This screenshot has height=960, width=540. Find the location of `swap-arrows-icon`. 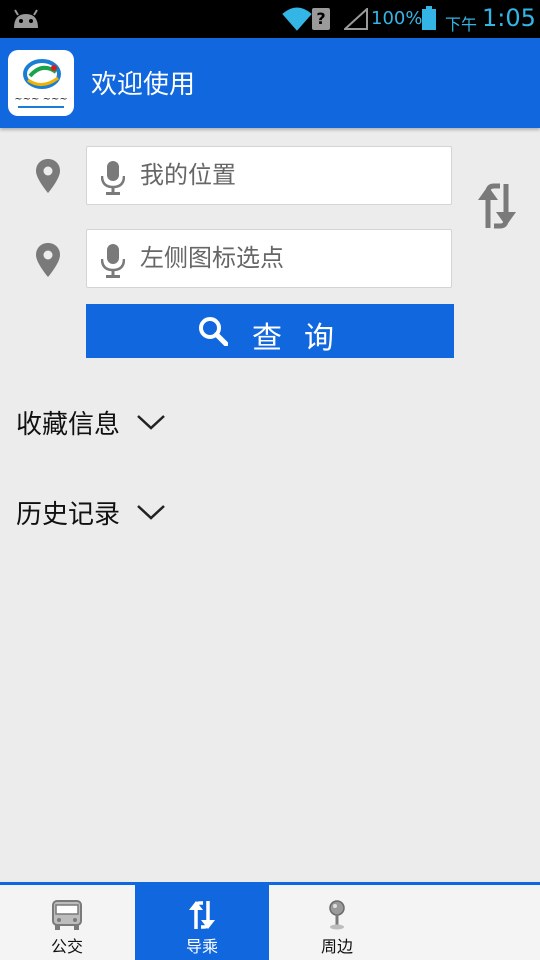

swap-arrows-icon is located at coordinates (497, 206).